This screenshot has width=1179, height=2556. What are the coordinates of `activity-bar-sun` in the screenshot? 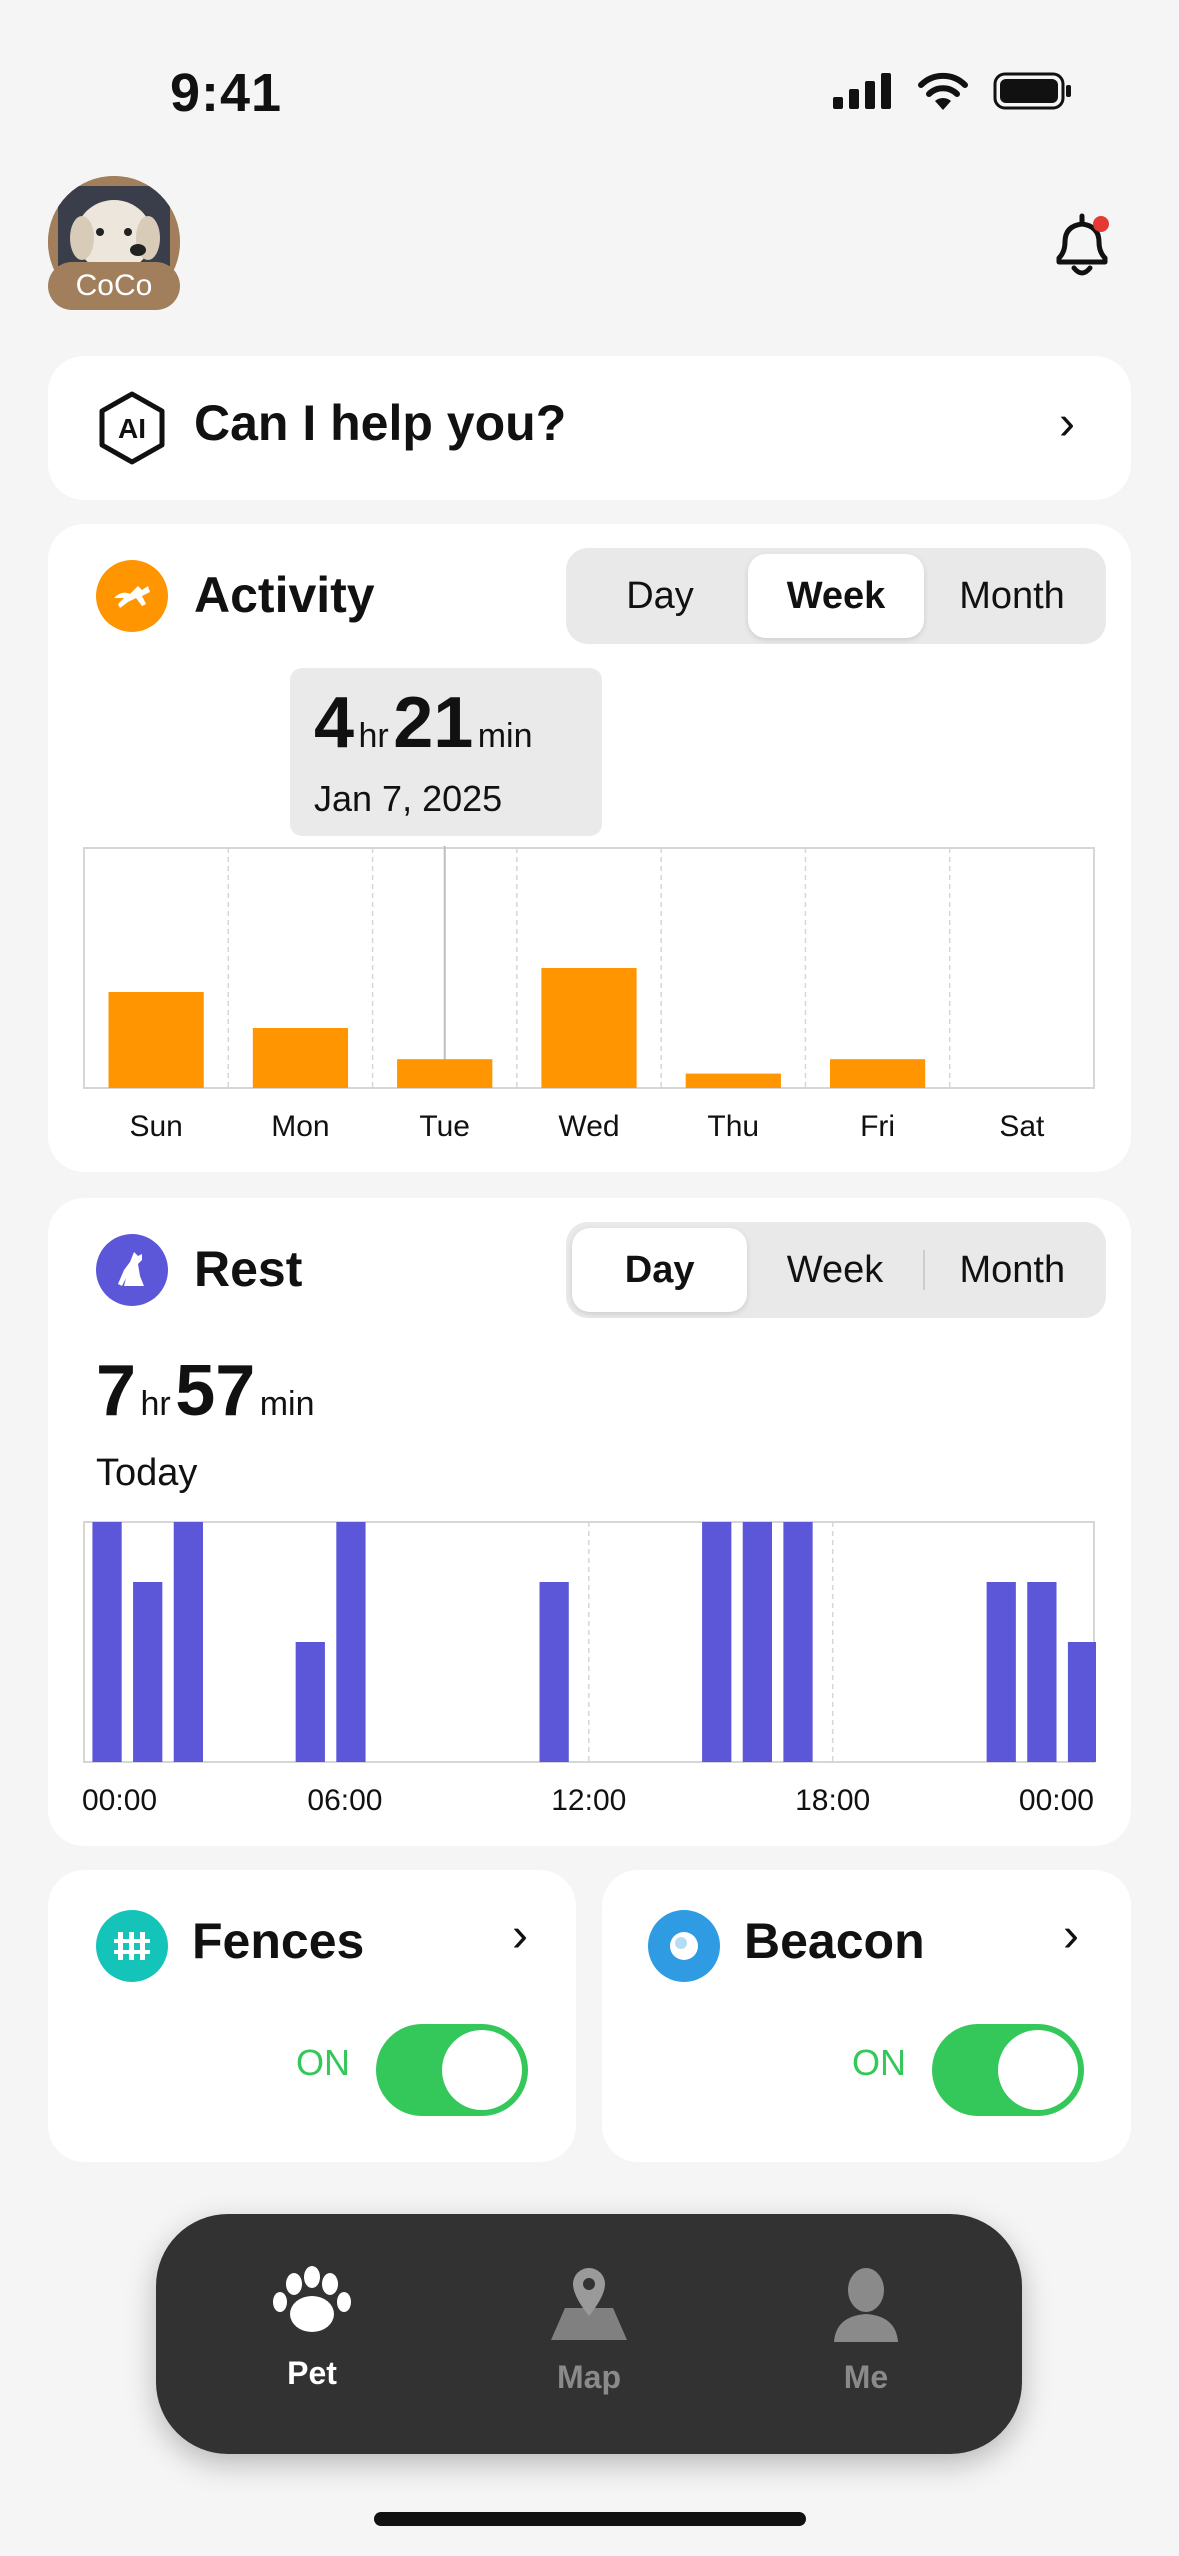 It's located at (156, 1040).